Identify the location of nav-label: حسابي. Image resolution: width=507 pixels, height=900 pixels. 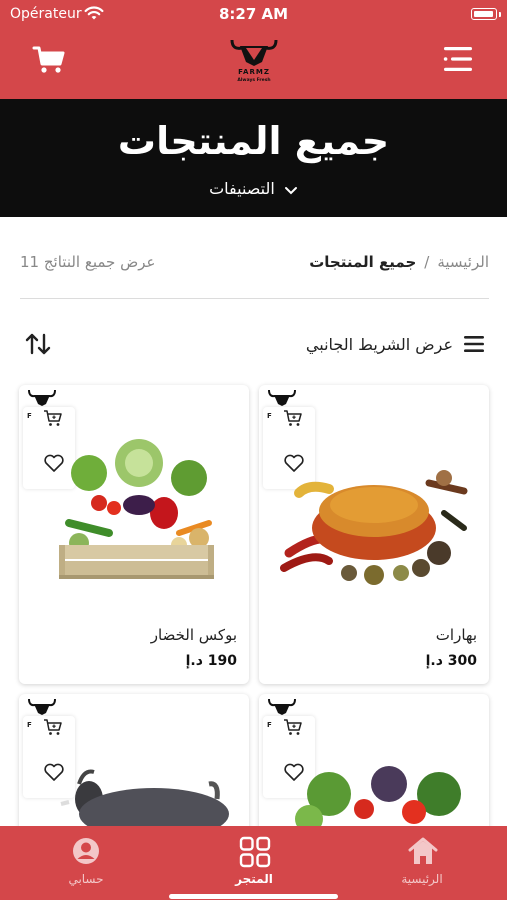
(86, 879).